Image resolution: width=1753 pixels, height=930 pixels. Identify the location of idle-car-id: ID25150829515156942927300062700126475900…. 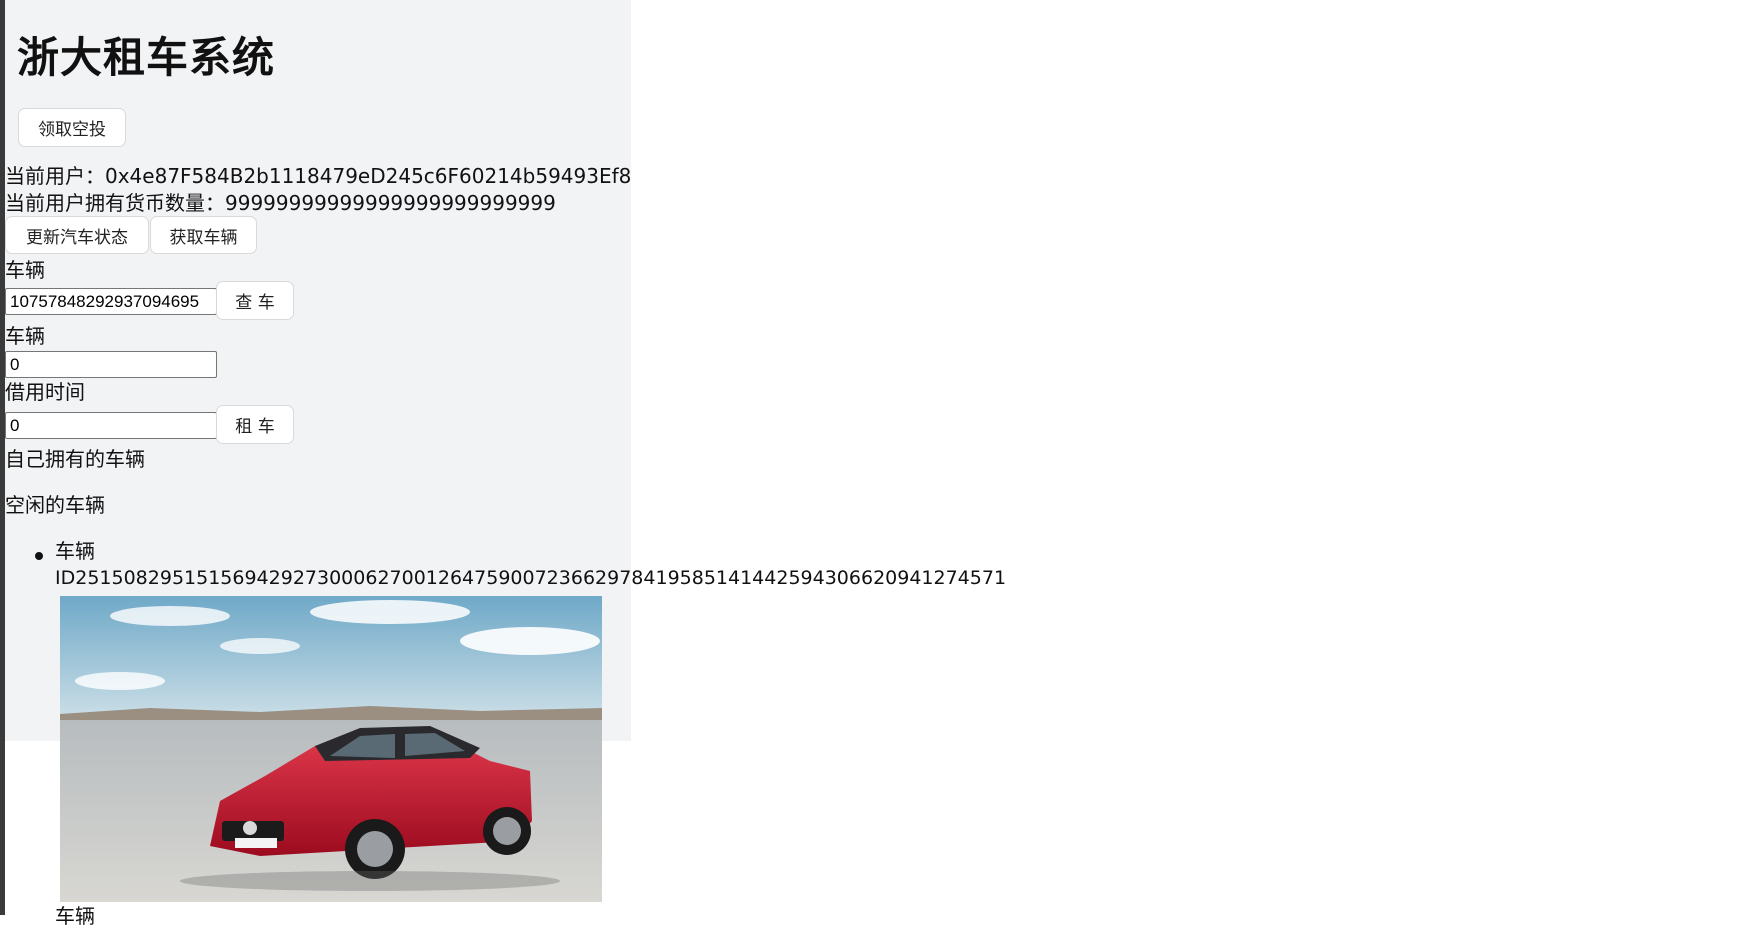
(531, 578).